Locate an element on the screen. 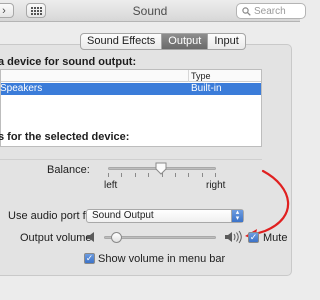 Image resolution: width=320 pixels, height=300 pixels. select-device-heading: a device for sound output: is located at coordinates (68, 62).